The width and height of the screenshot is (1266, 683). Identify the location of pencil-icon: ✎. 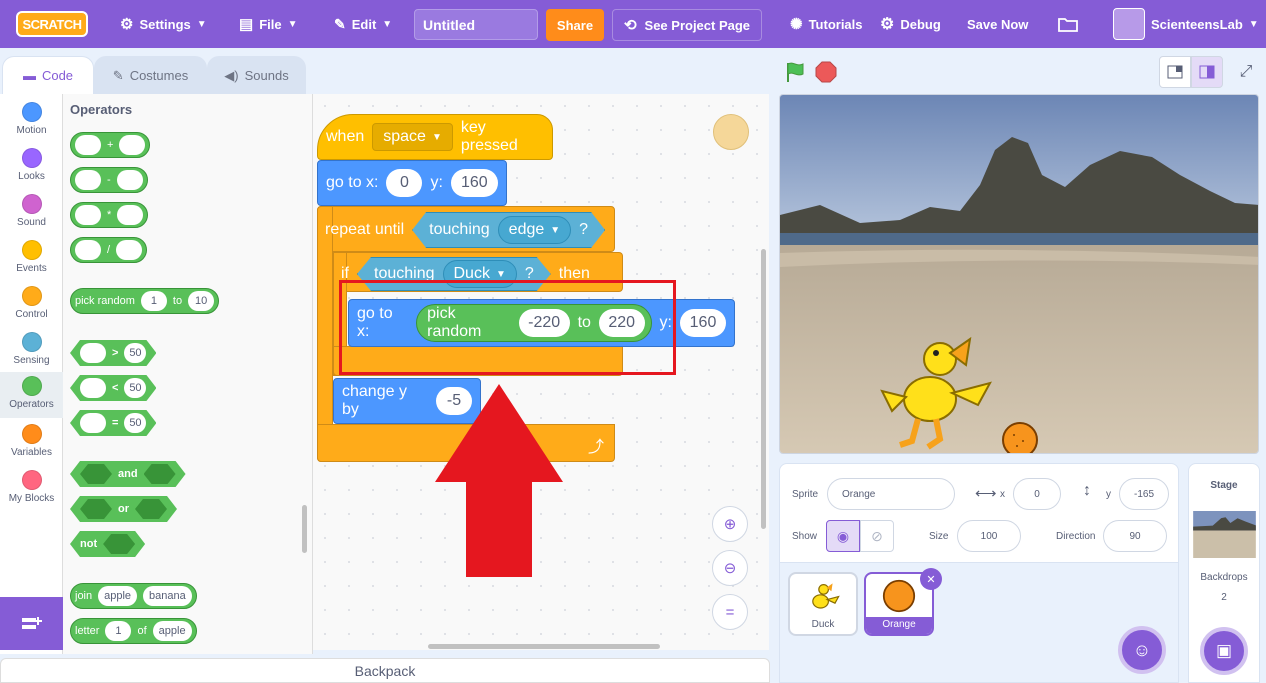
(340, 23).